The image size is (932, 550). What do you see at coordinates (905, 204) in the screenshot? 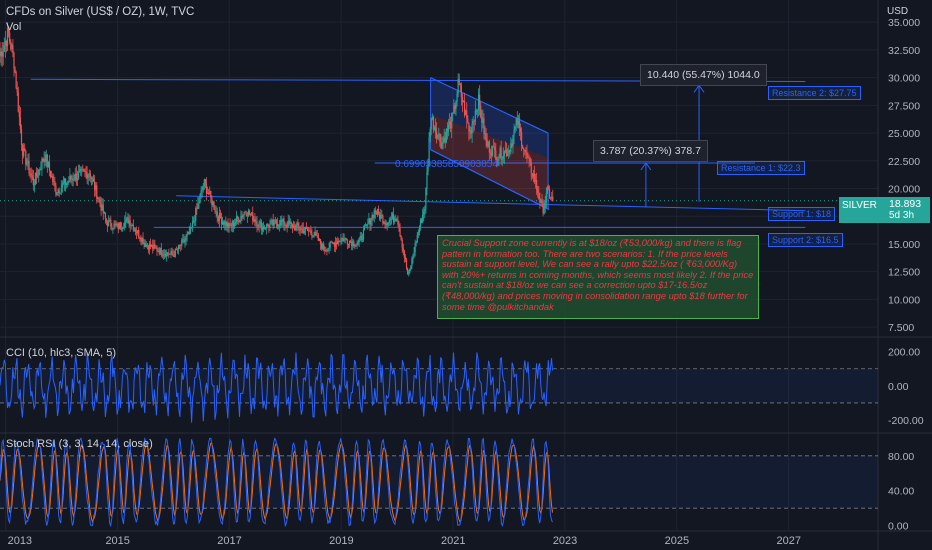
I see `price-tag-value: 18.893` at bounding box center [905, 204].